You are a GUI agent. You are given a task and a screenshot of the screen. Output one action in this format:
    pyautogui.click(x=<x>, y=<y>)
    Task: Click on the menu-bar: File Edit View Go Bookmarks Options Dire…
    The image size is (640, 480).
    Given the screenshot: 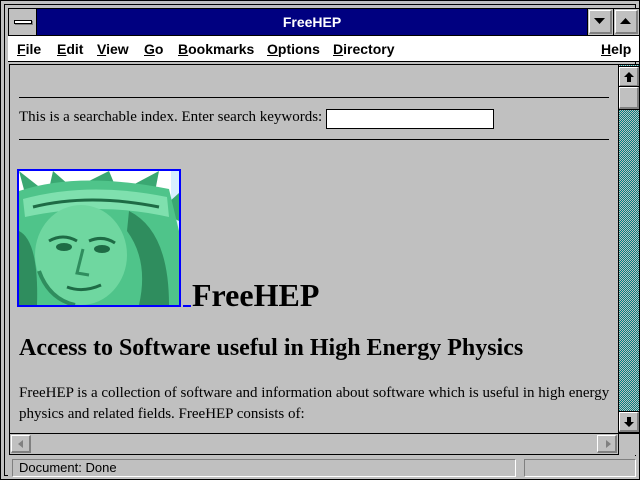 What is the action you would take?
    pyautogui.click(x=324, y=49)
    